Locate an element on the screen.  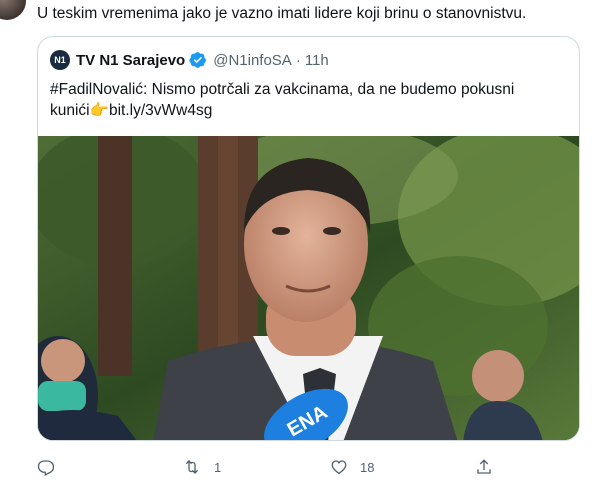
verified-badge-icon is located at coordinates (198, 60).